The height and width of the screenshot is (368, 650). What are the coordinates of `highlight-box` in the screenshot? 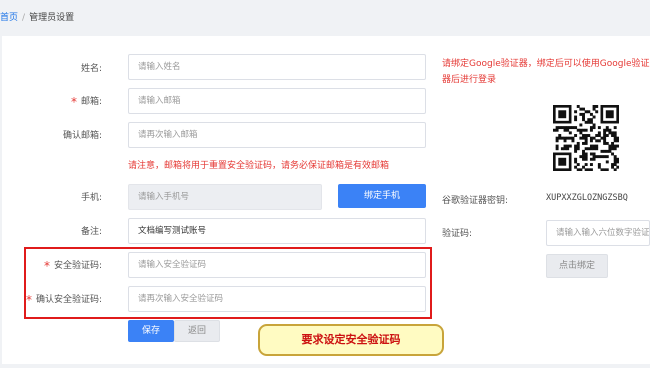 It's located at (228, 283).